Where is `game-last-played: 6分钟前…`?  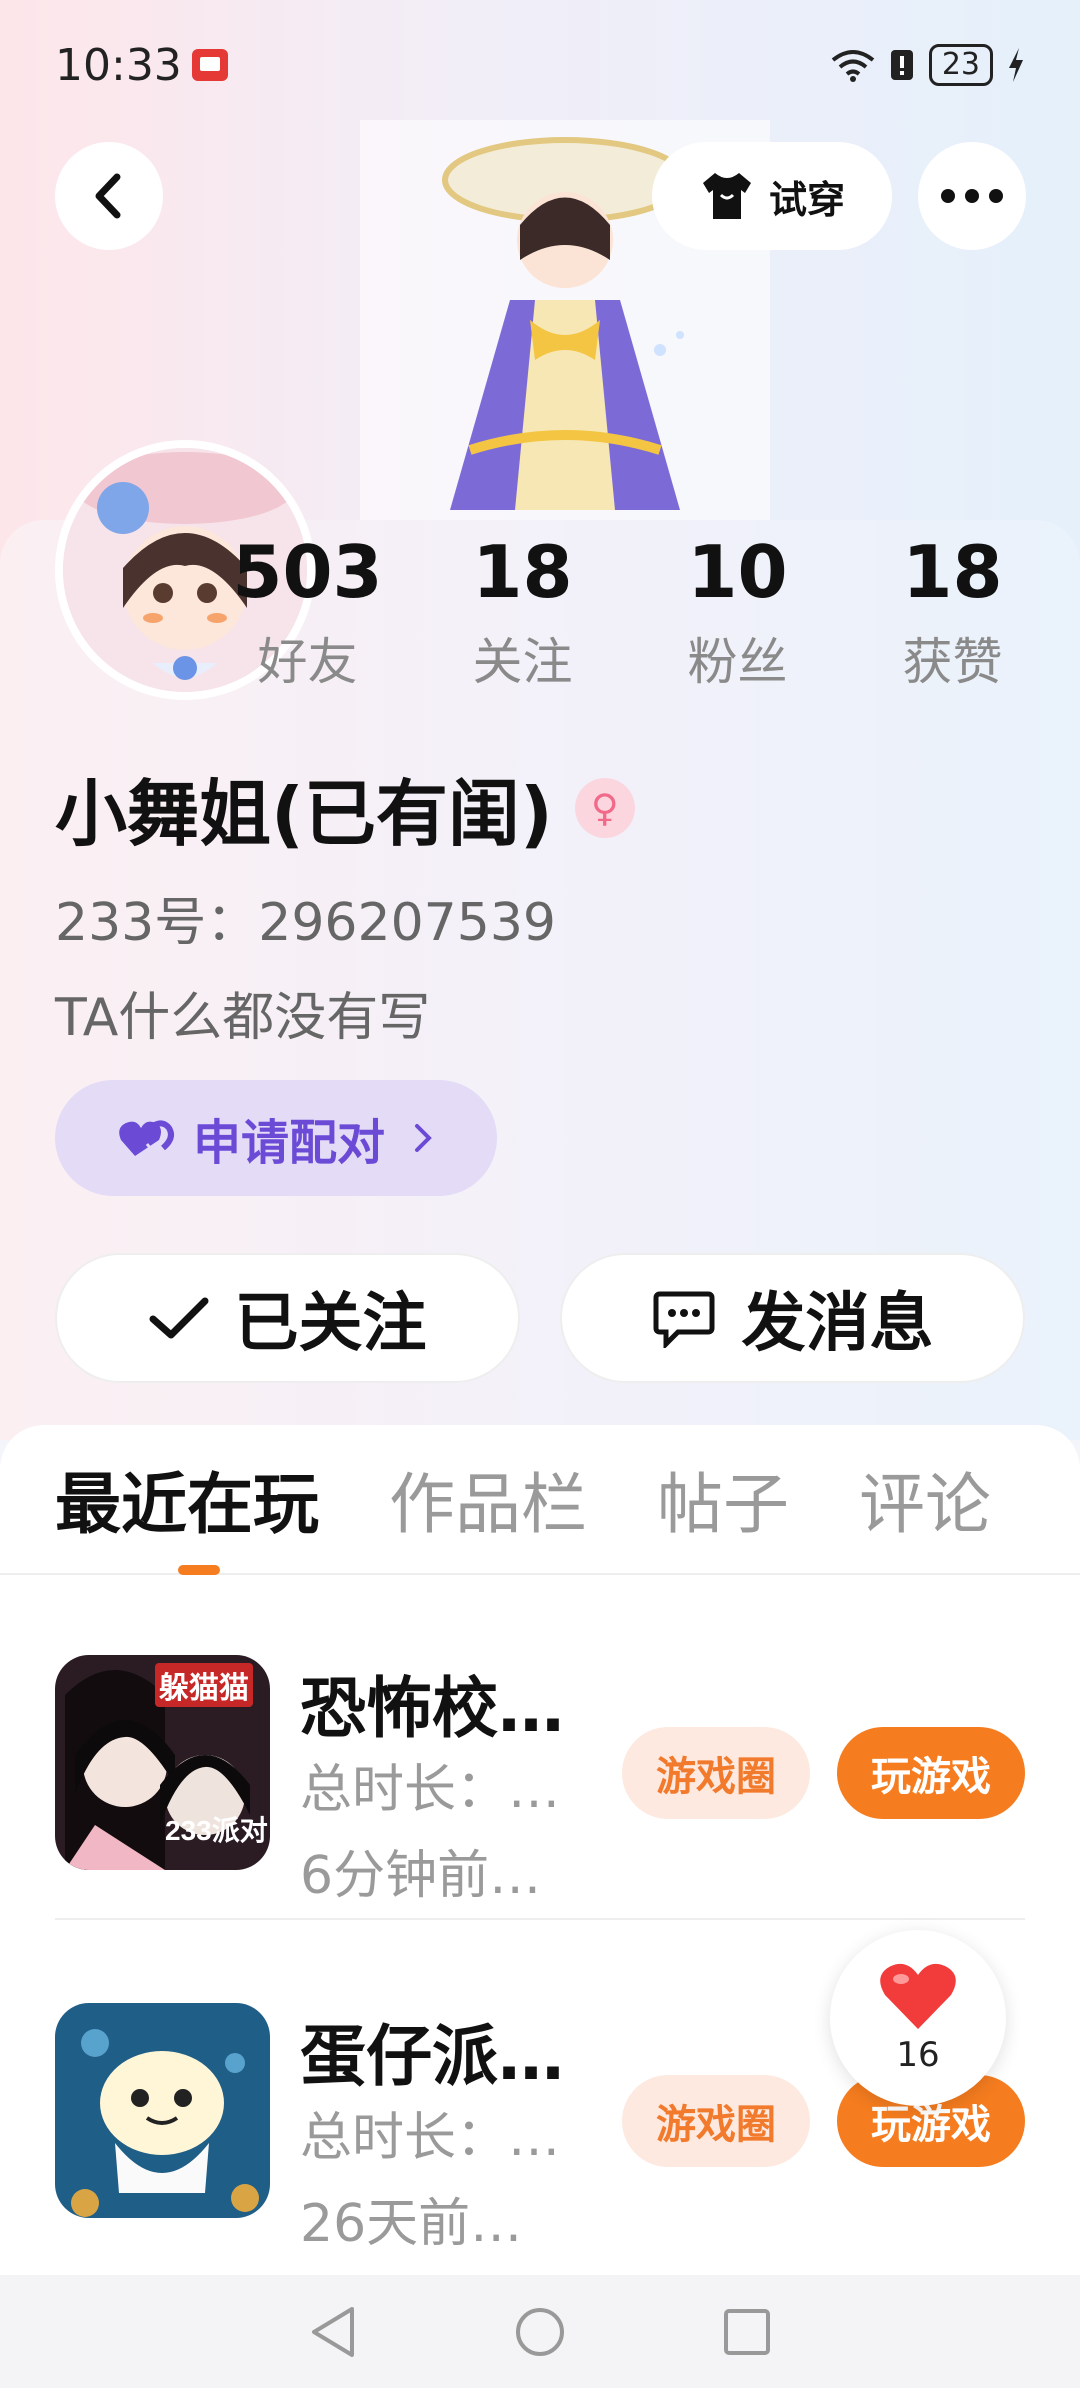 game-last-played: 6分钟前… is located at coordinates (421, 1876).